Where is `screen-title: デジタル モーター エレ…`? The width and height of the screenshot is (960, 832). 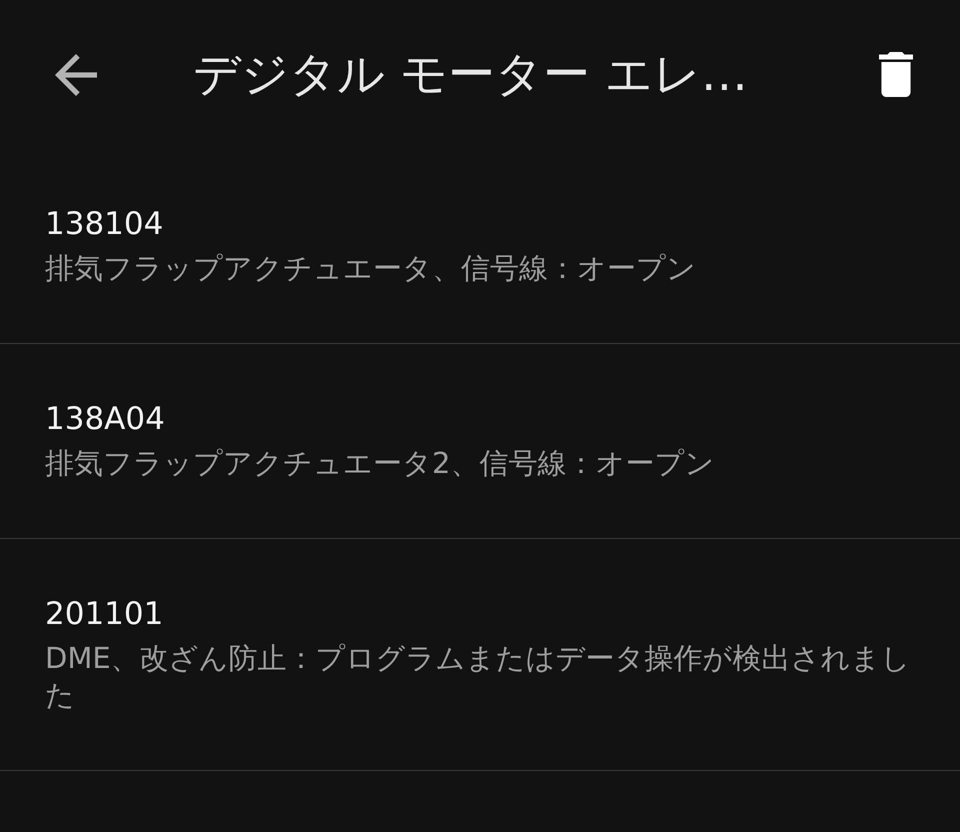
screen-title: デジタル モーター エレ… is located at coordinates (471, 75).